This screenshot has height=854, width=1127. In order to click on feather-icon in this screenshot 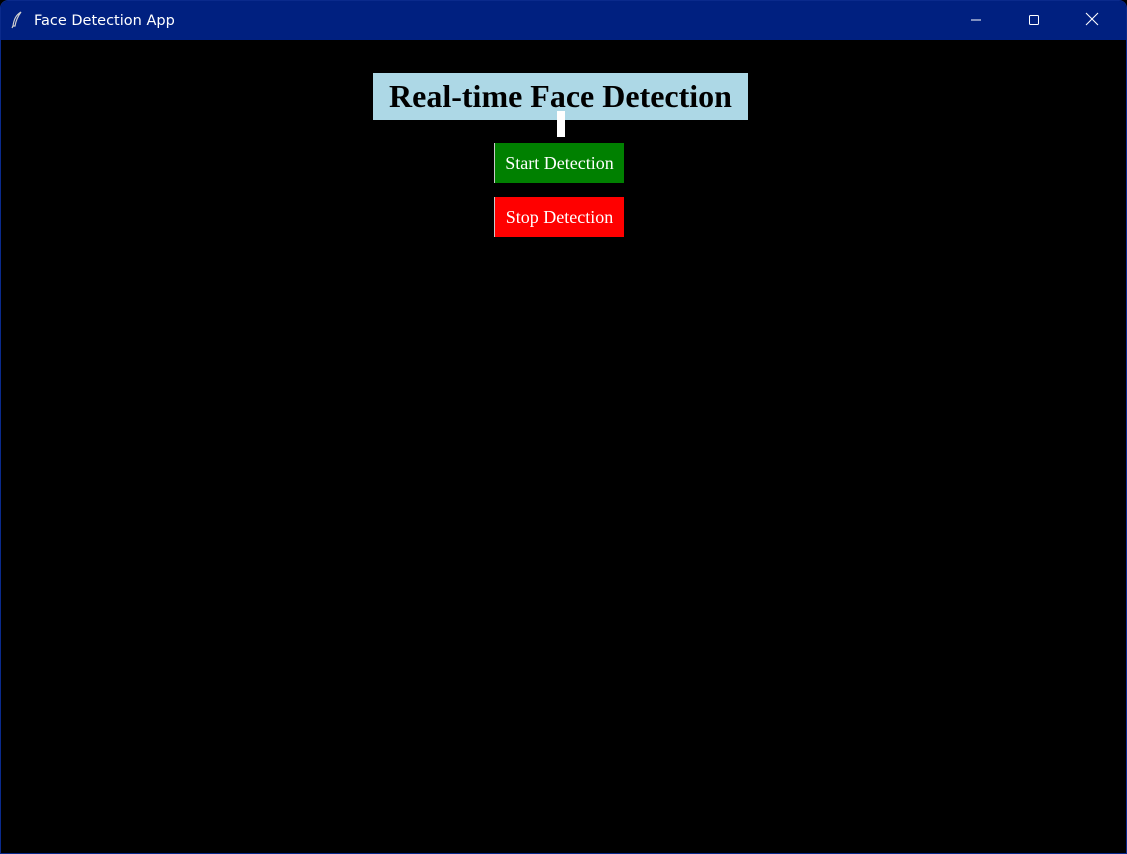, I will do `click(17, 20)`.